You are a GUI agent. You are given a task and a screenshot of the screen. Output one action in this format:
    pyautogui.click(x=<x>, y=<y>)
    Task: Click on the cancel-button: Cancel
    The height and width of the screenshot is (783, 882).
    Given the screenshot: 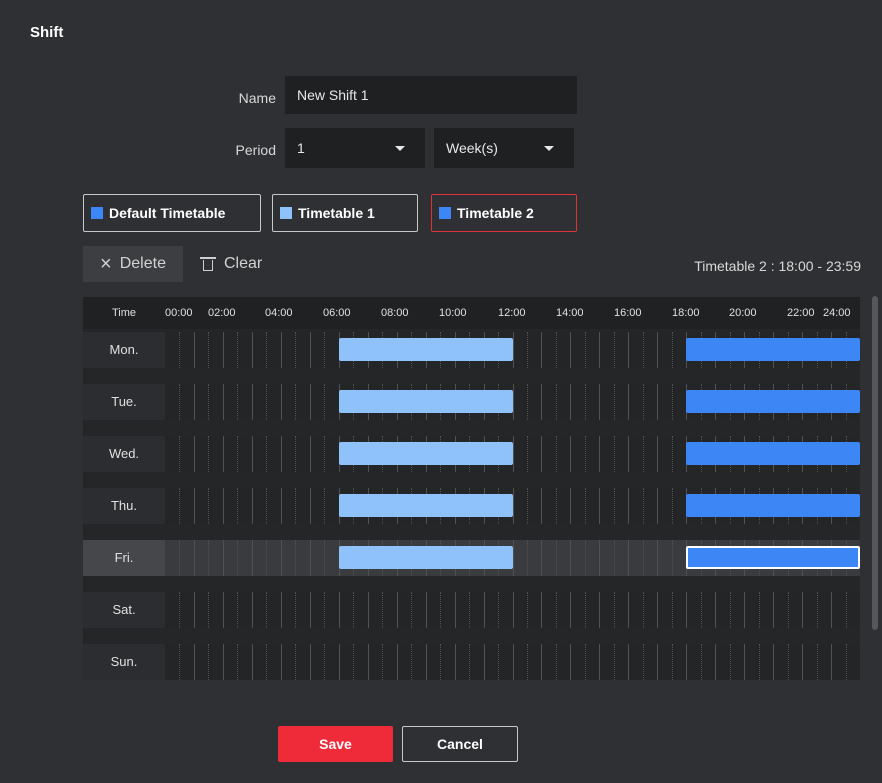 What is the action you would take?
    pyautogui.click(x=460, y=744)
    